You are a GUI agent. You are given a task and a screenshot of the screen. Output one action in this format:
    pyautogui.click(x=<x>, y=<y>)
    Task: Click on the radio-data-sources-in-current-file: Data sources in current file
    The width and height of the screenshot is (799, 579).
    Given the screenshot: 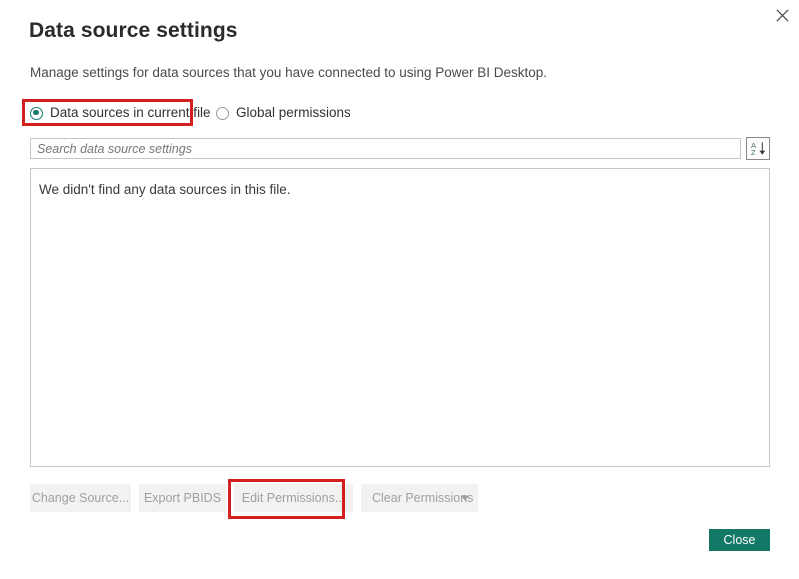 What is the action you would take?
    pyautogui.click(x=120, y=113)
    